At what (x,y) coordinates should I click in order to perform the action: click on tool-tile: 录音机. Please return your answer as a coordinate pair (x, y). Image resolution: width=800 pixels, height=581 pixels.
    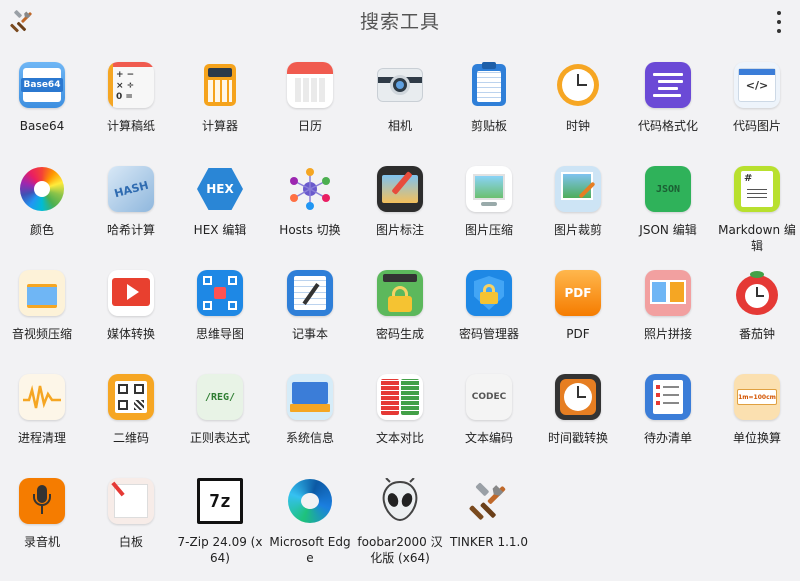
    Looking at the image, I should click on (42, 527).